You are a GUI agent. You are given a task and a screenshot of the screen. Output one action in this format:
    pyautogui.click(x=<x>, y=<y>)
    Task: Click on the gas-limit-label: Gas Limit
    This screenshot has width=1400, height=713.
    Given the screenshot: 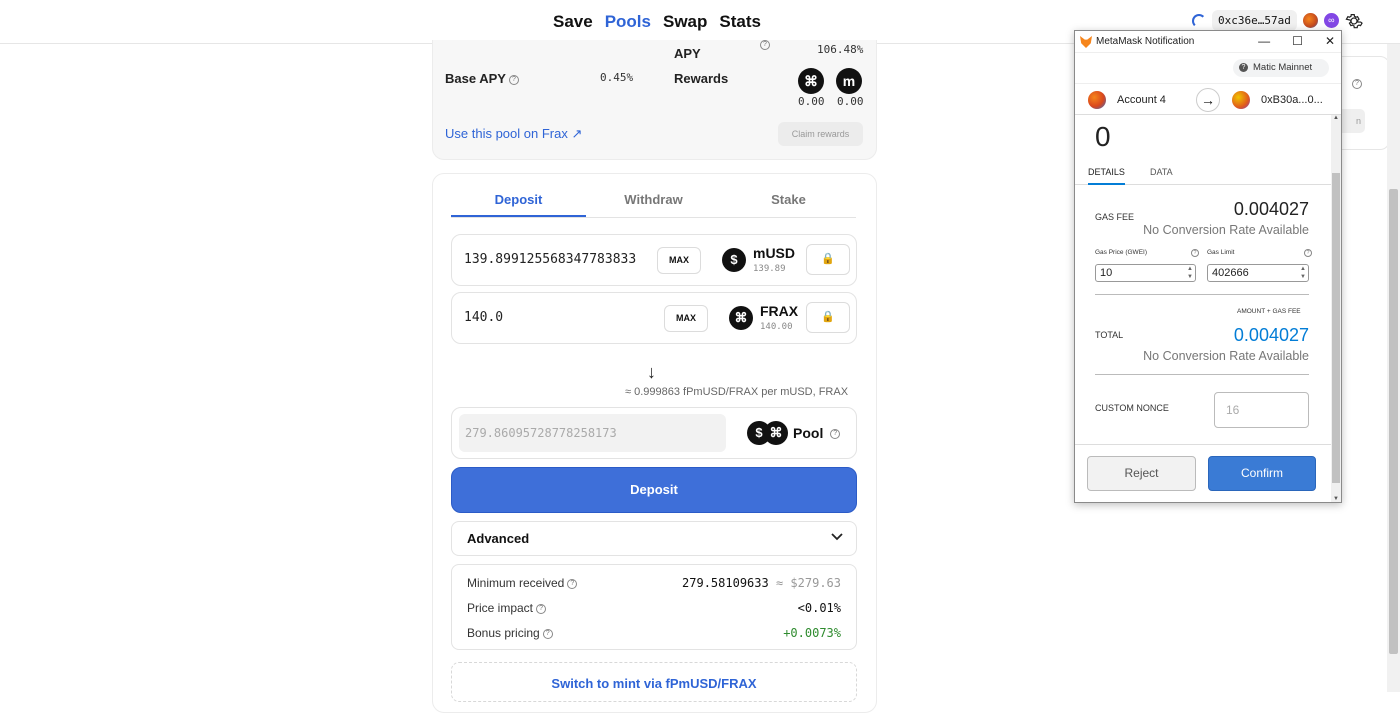 What is the action you would take?
    pyautogui.click(x=1221, y=252)
    